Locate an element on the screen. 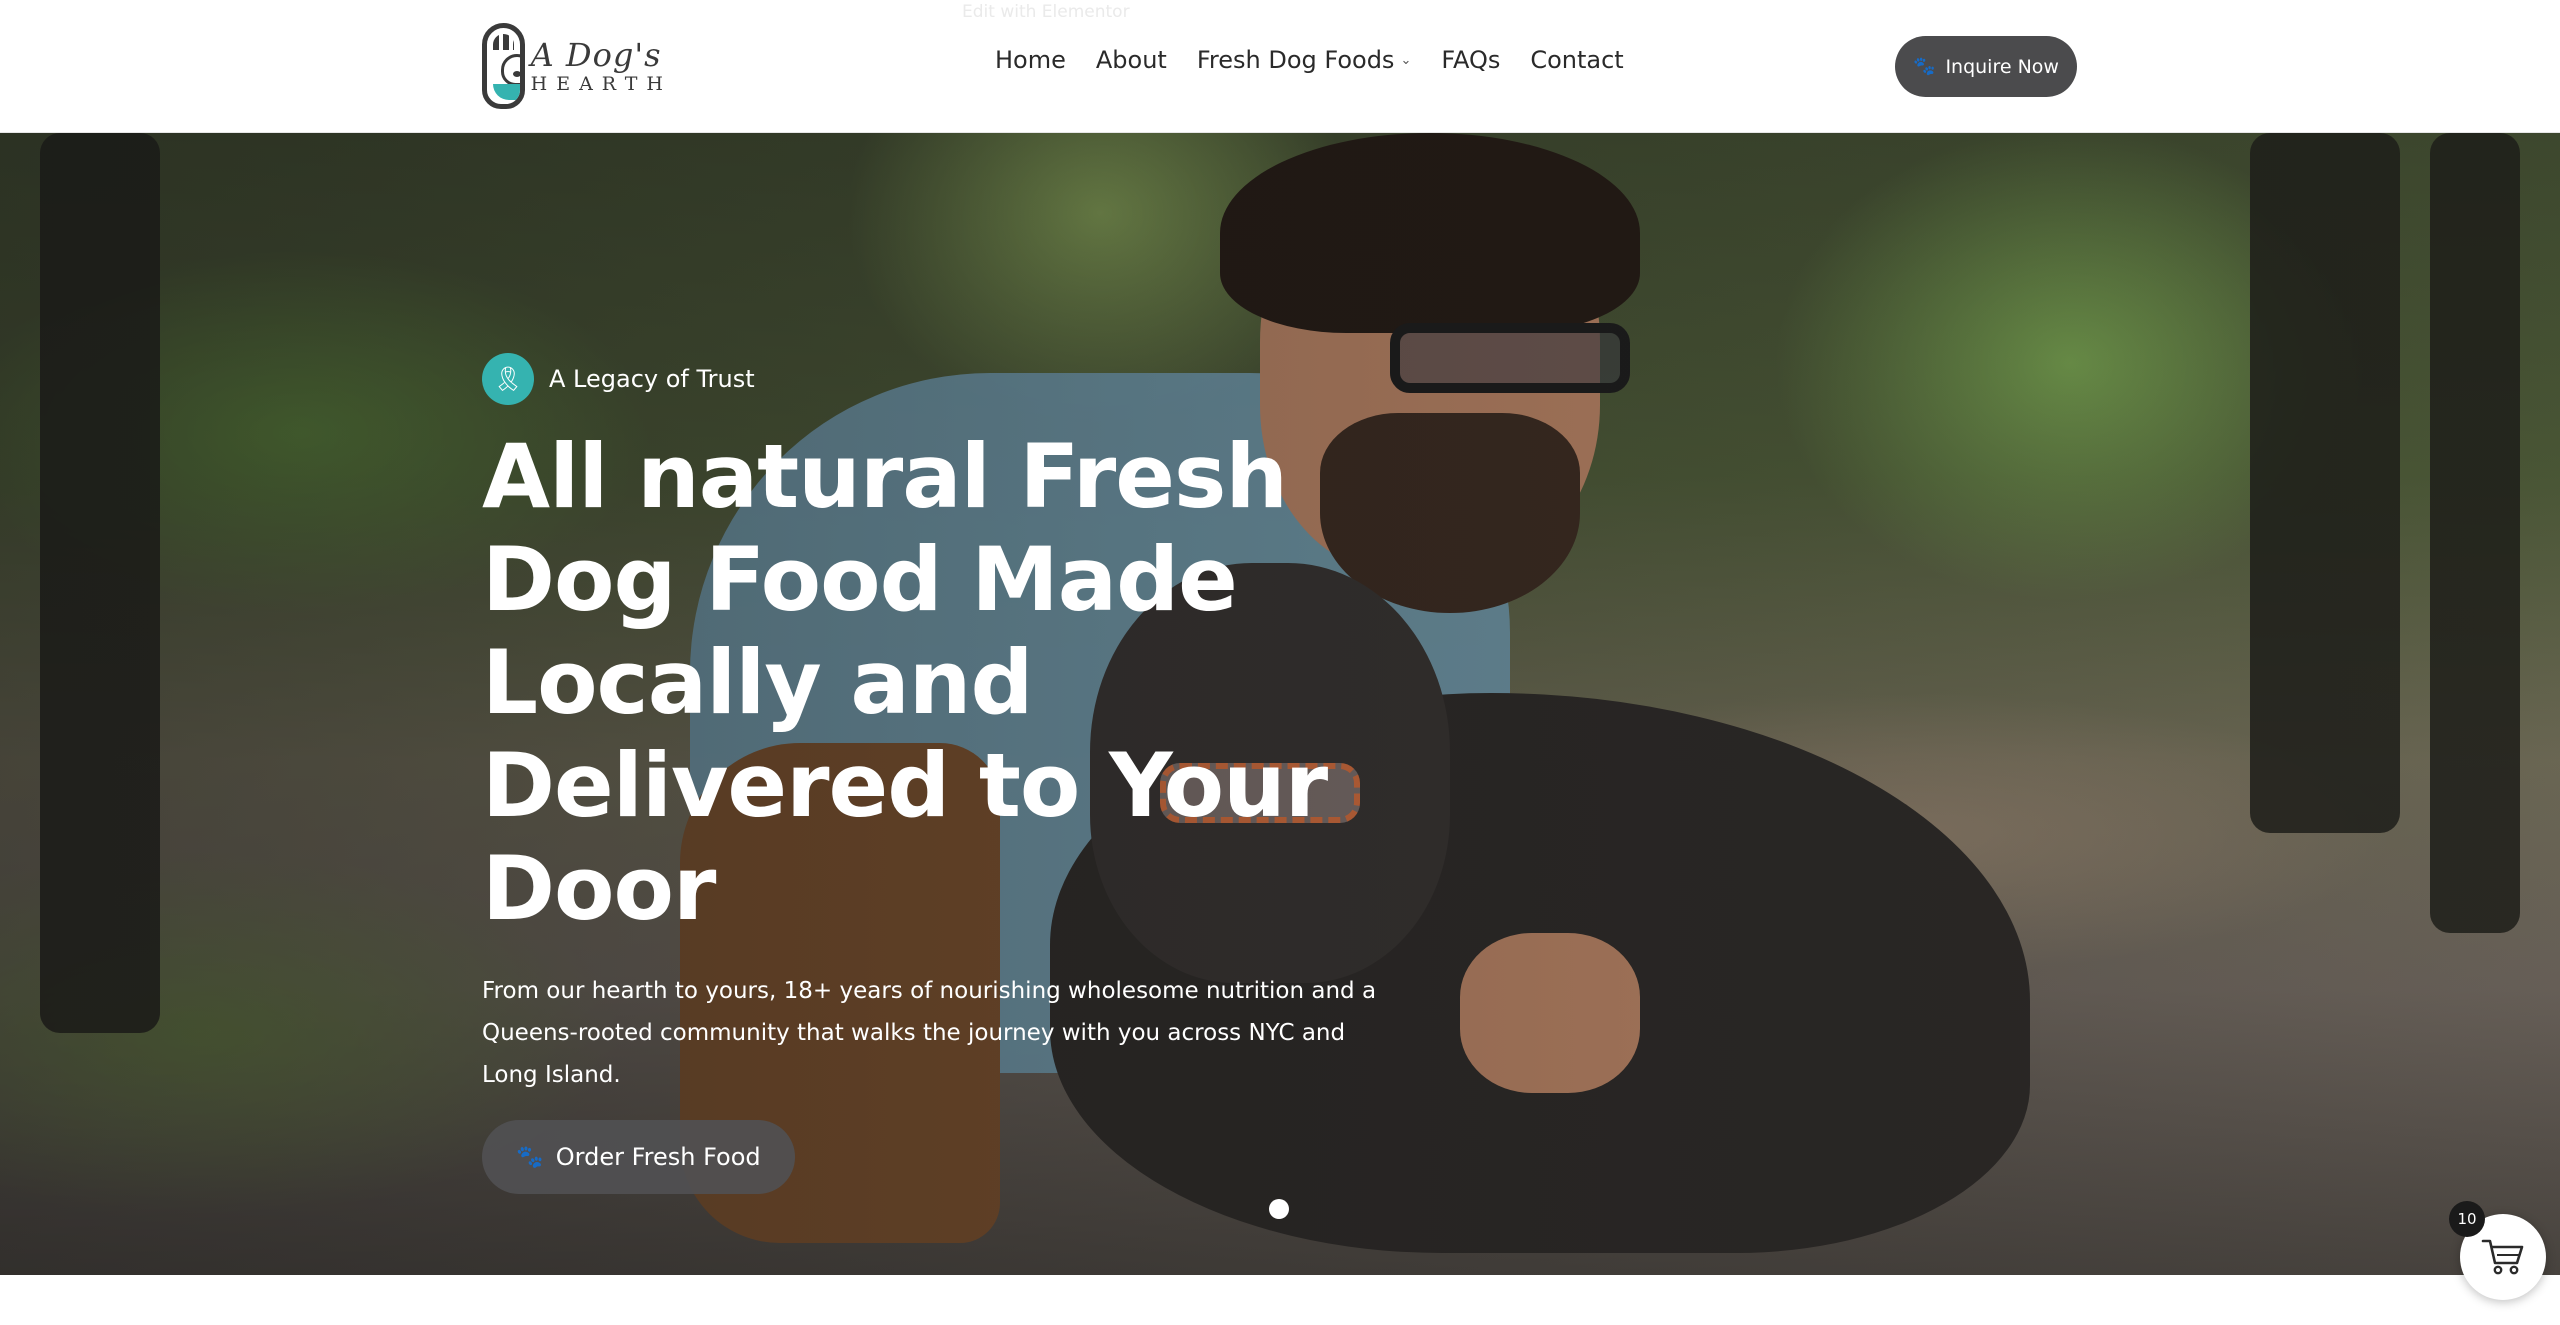  bowl-icon is located at coordinates (506, 92).